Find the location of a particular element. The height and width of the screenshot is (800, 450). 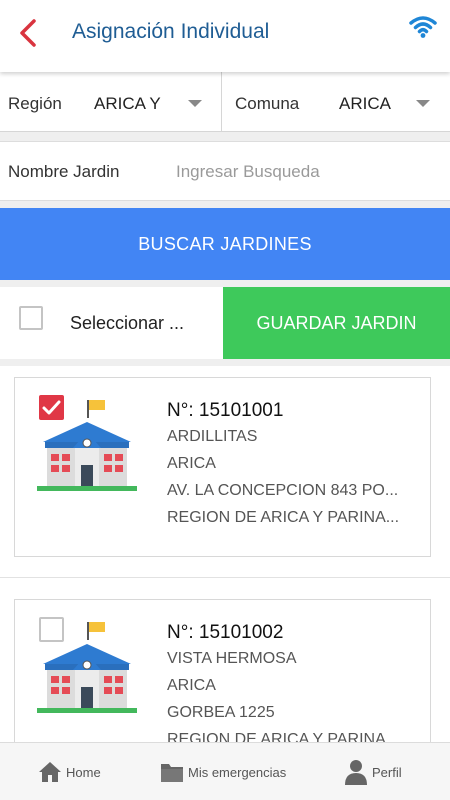

nav-profile: Perfil is located at coordinates (373, 771).